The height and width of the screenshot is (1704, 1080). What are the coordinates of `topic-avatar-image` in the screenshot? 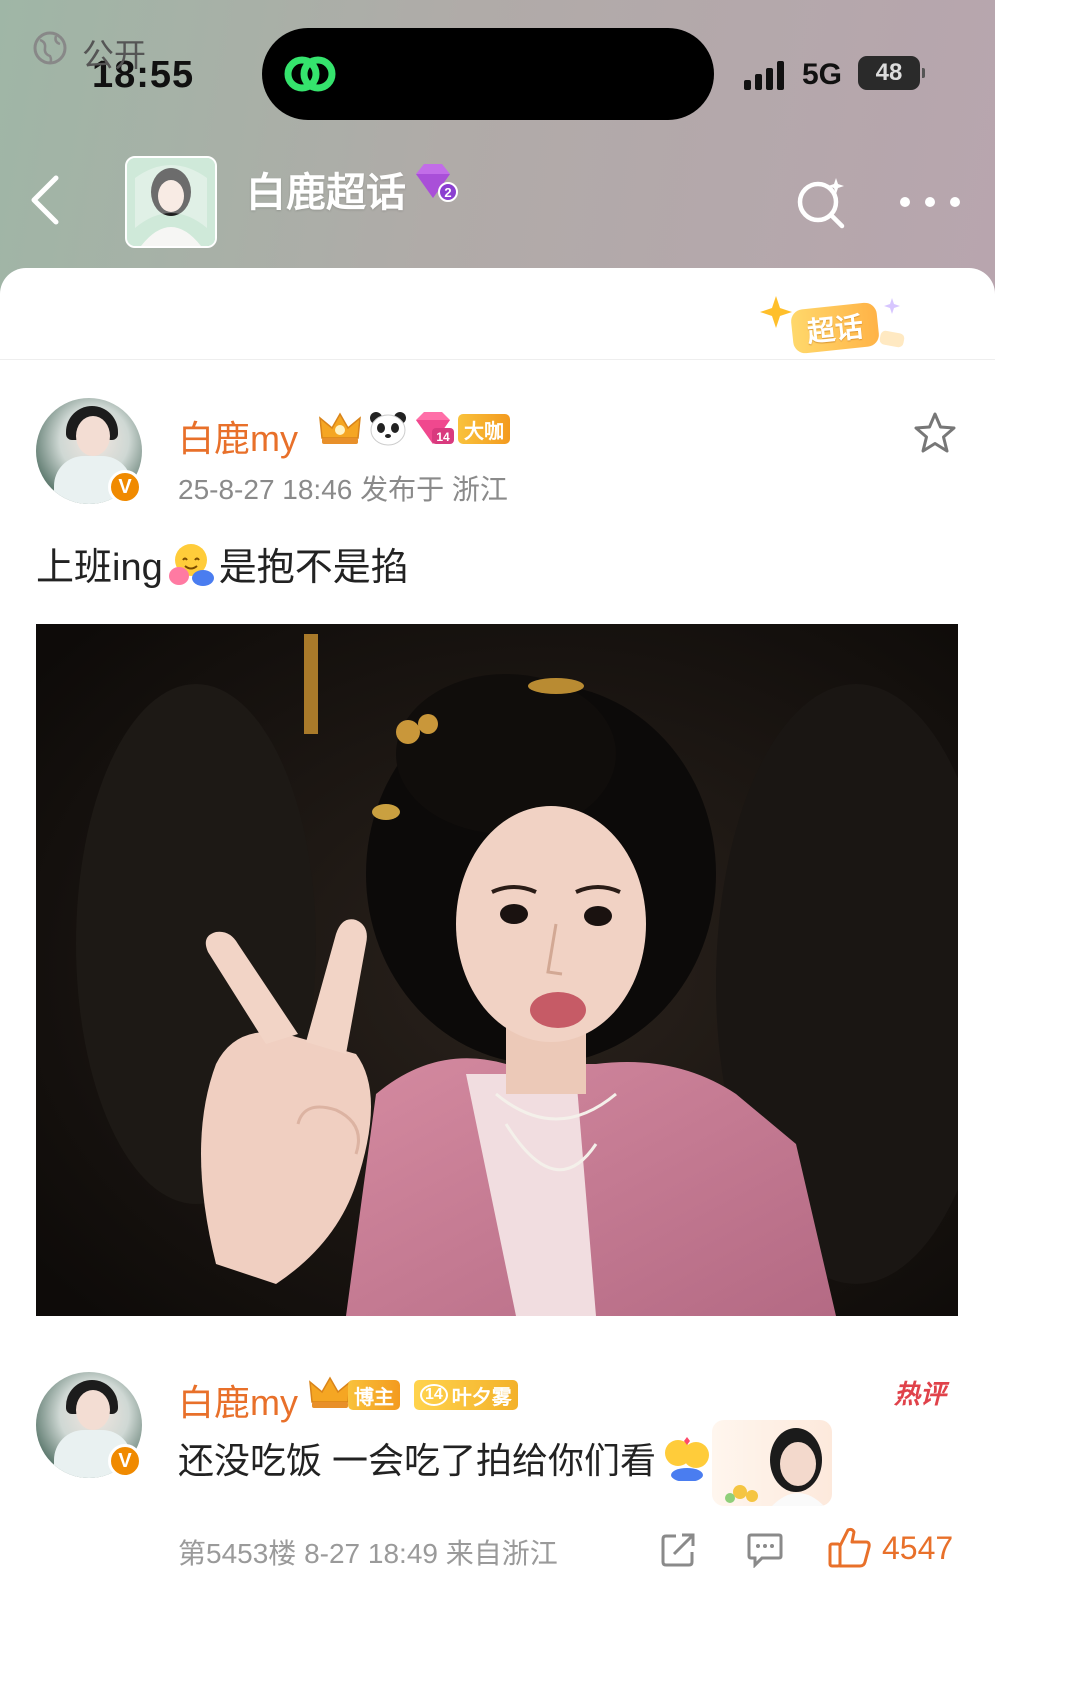 It's located at (171, 202).